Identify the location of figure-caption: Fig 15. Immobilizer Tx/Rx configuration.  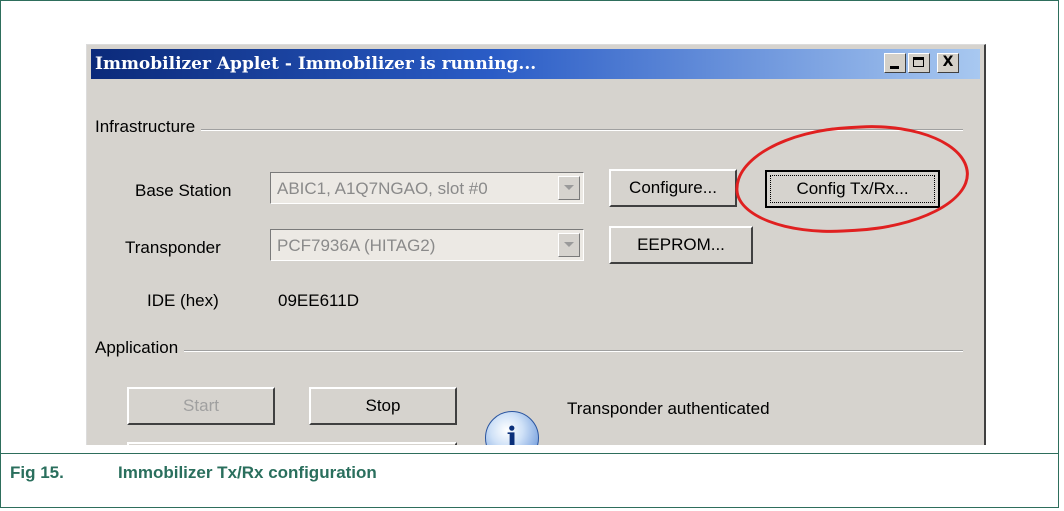
(193, 473).